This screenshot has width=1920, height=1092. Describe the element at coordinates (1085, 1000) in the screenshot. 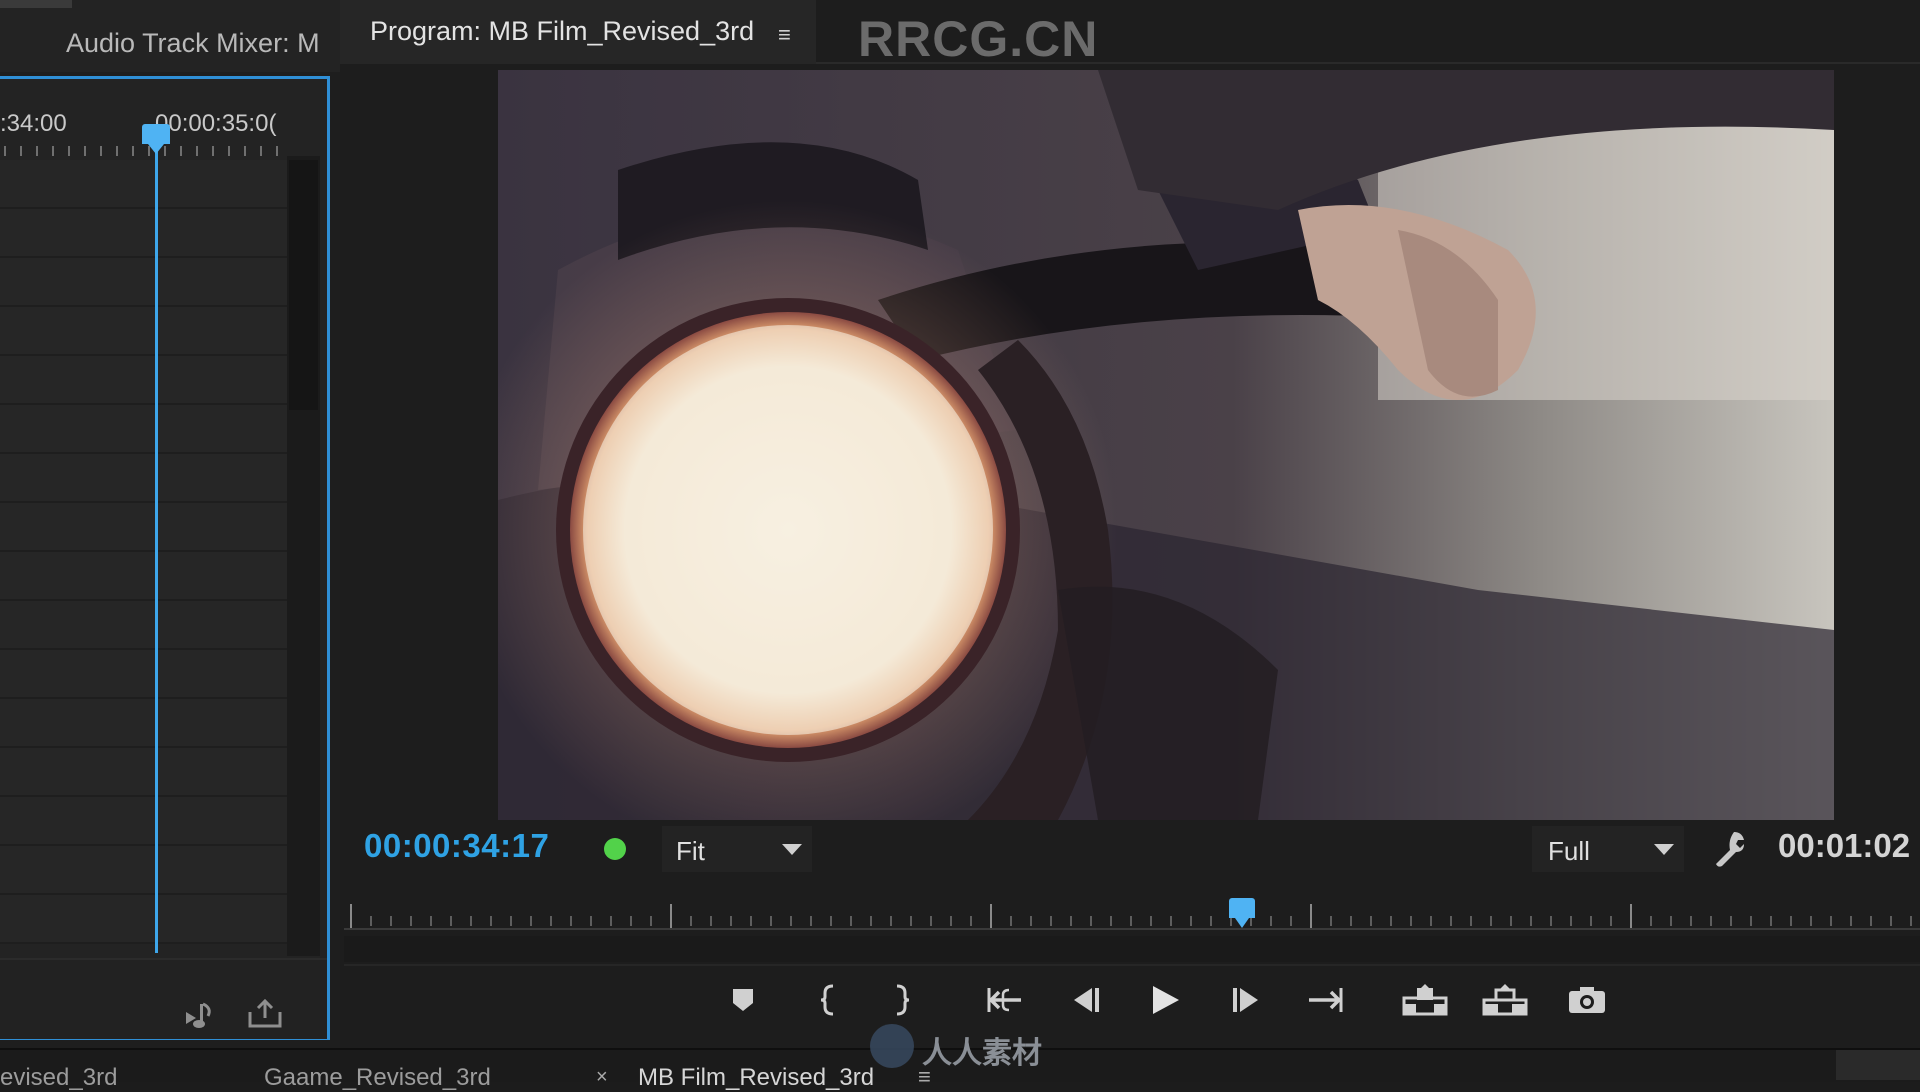

I see `step-back-button` at that location.